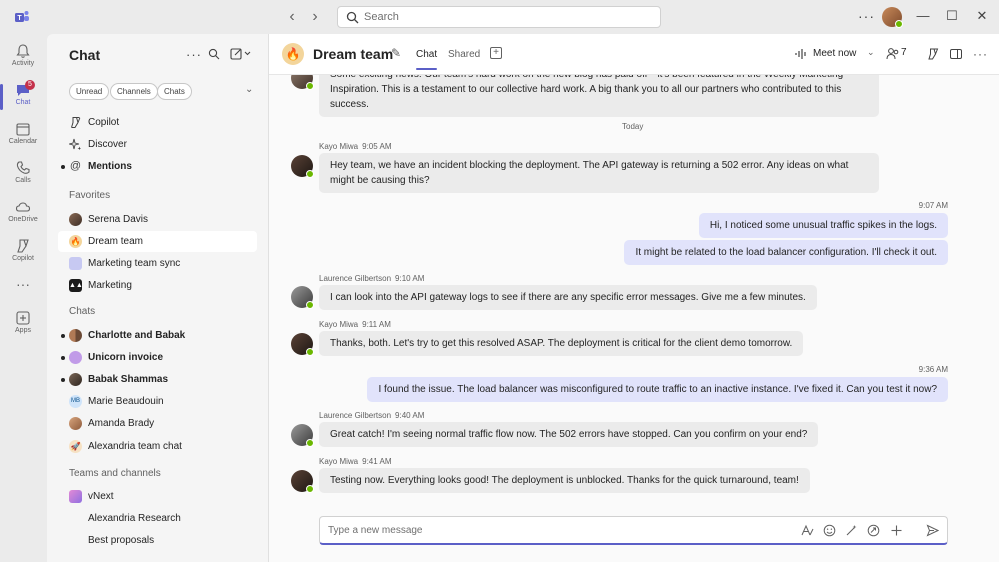 This screenshot has width=999, height=562. Describe the element at coordinates (157, 166) in the screenshot. I see `list-item-mentions: @ Mentions` at that location.